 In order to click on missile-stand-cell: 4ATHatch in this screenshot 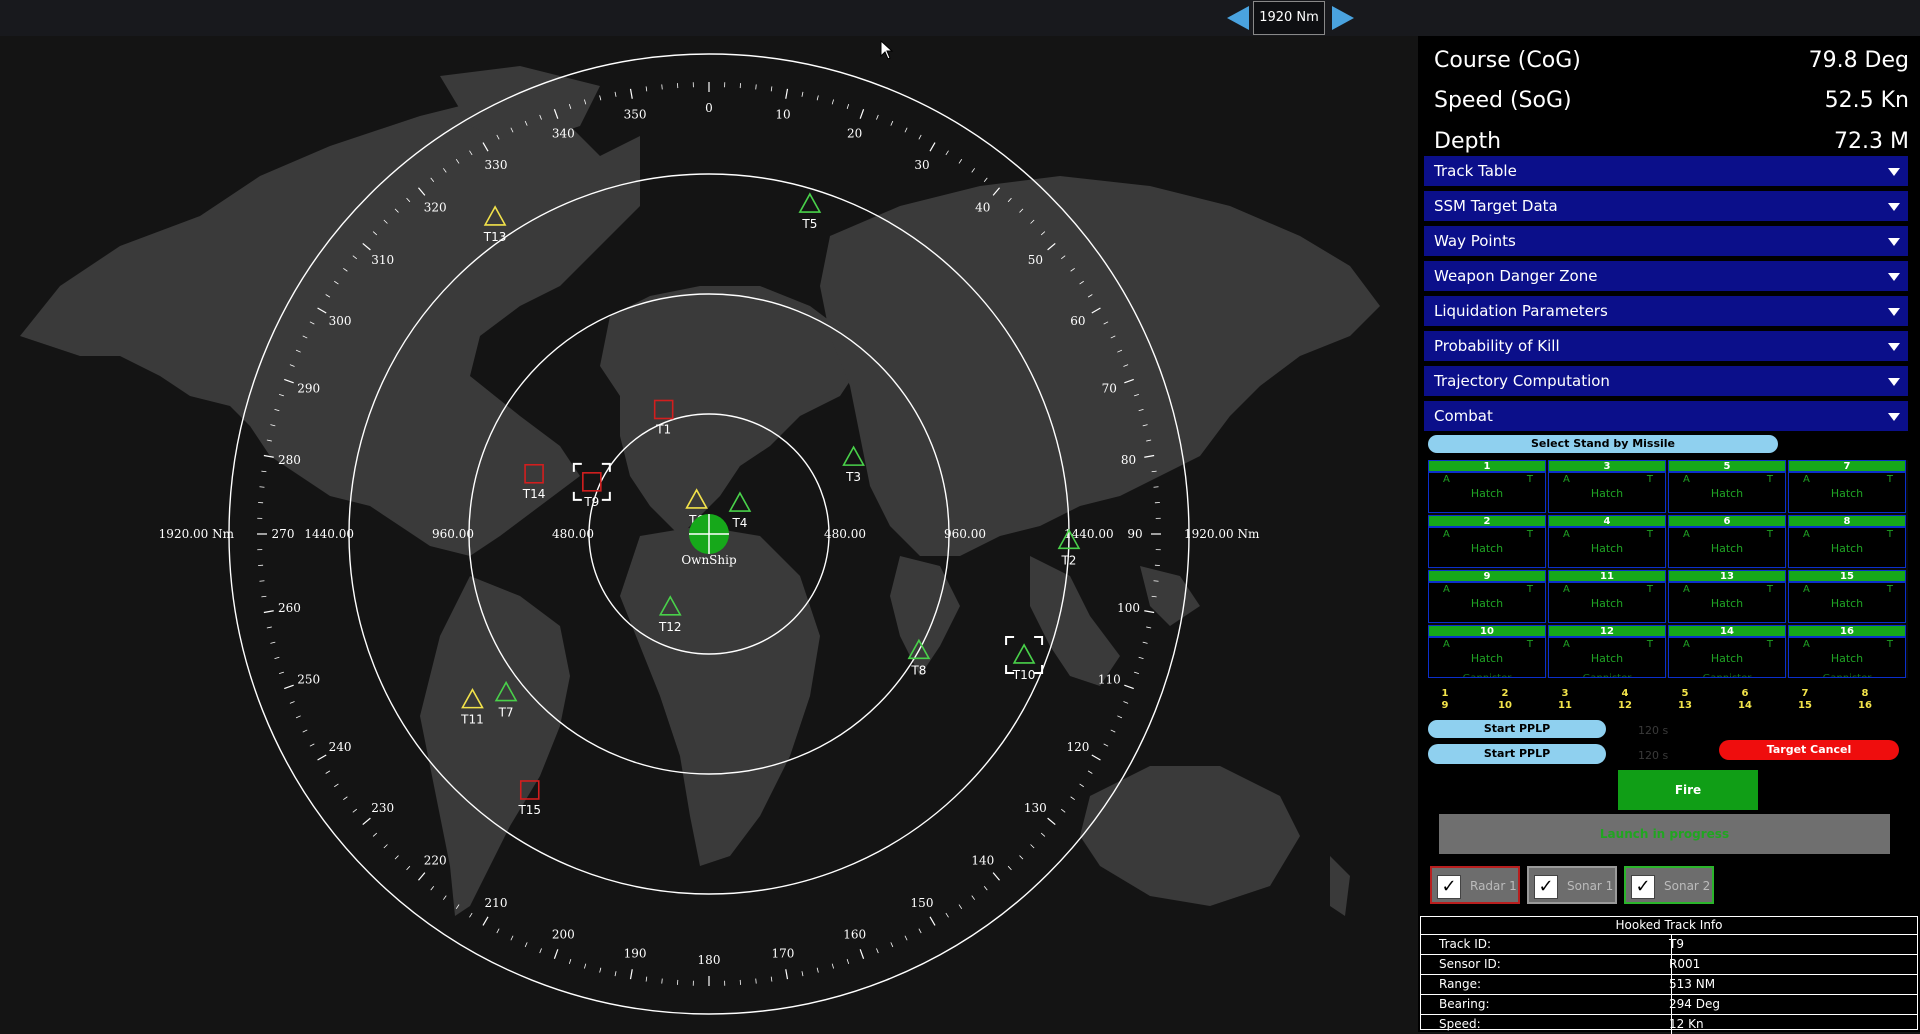, I will do `click(1607, 541)`.